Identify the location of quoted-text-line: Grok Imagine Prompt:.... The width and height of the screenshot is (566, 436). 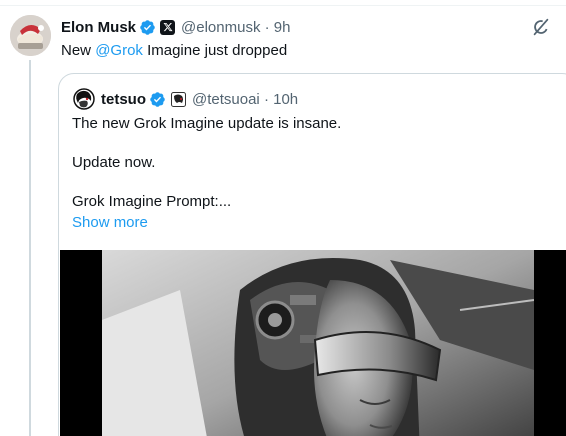
(152, 201).